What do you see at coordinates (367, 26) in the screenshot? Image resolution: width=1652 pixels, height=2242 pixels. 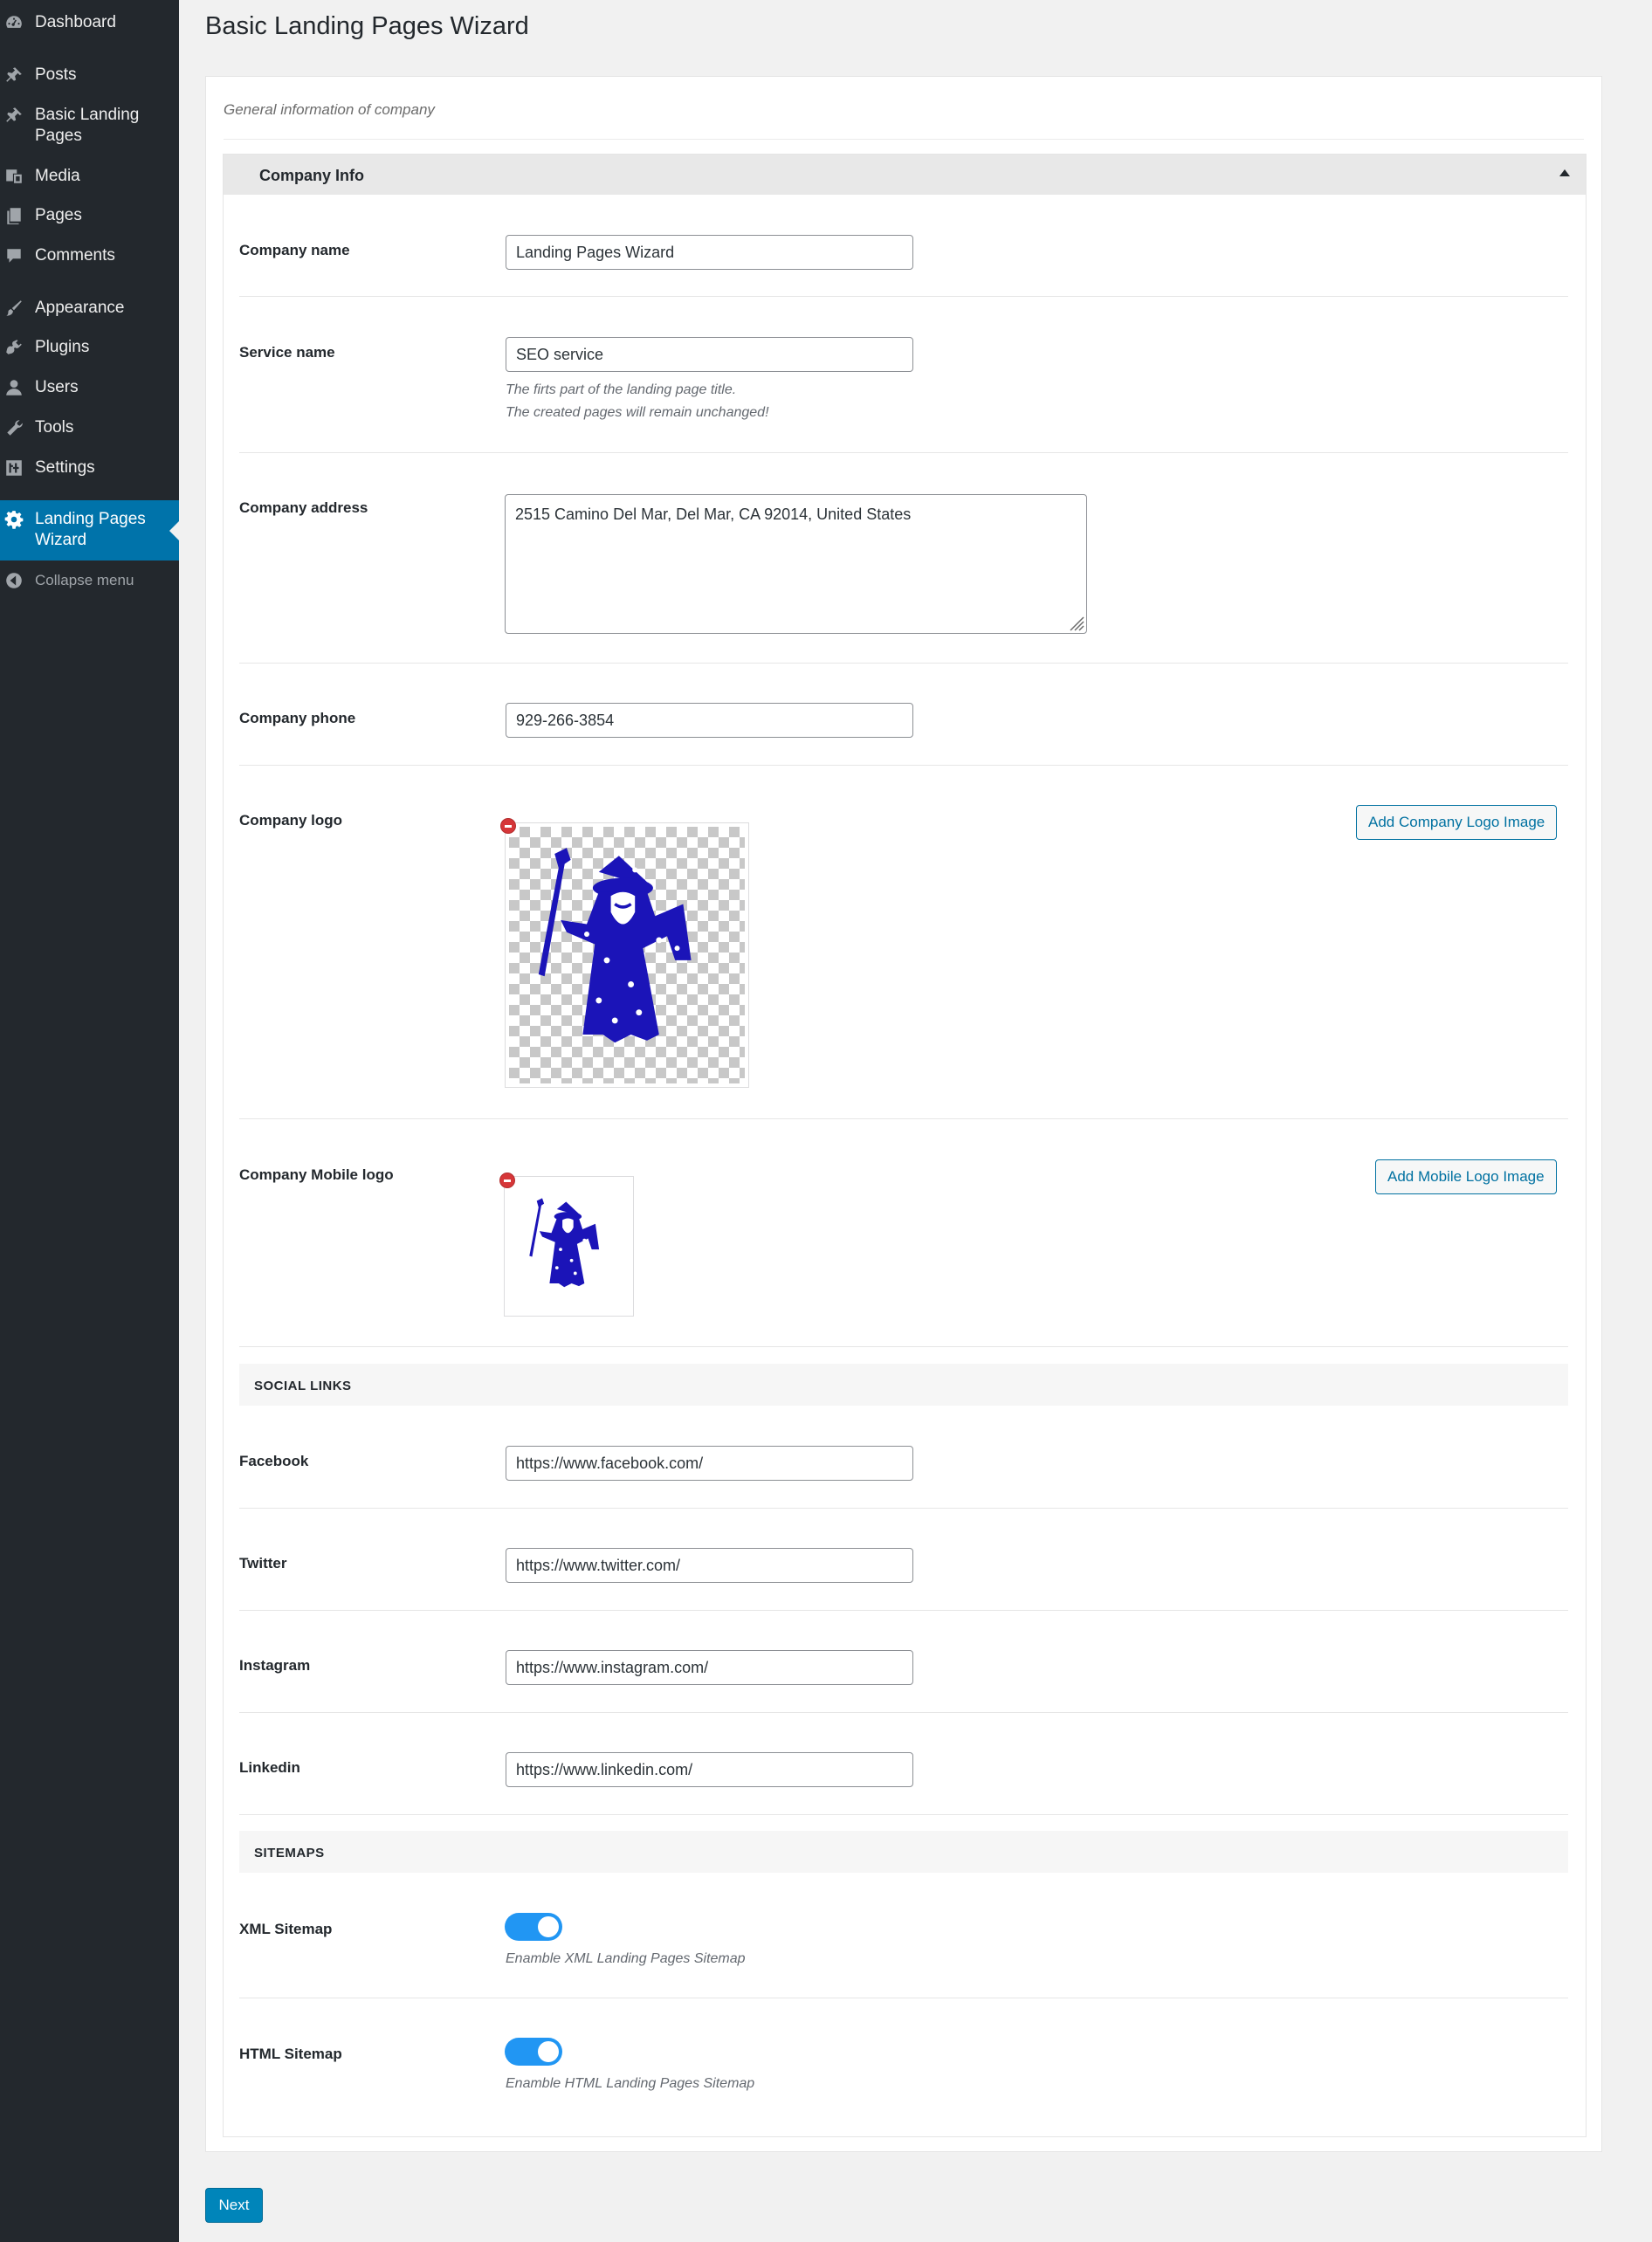 I see `page-title: Basic Landing Pages Wizard` at bounding box center [367, 26].